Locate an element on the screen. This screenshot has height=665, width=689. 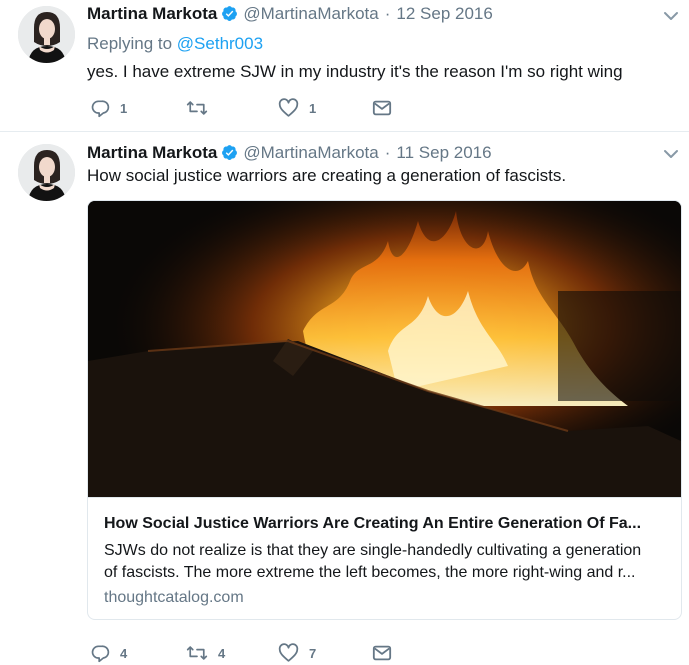
reply-count: 4 is located at coordinates (124, 653).